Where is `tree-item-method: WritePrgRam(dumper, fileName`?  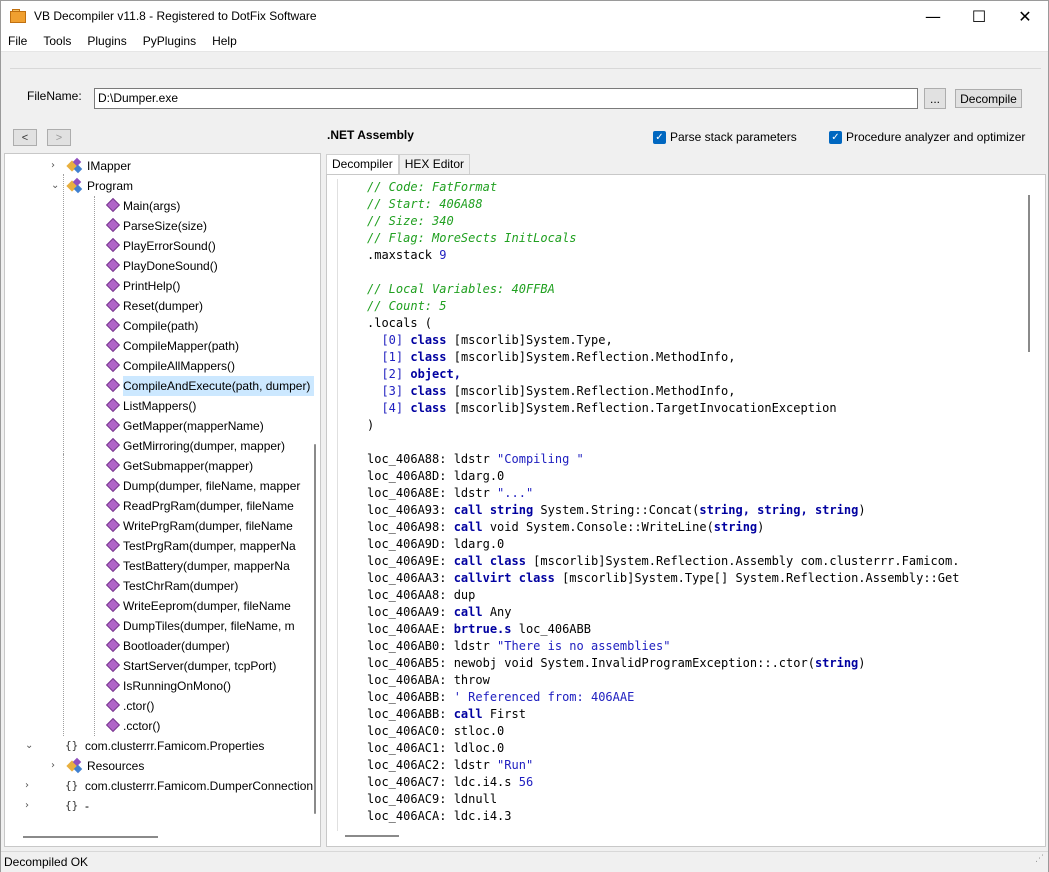 tree-item-method: WritePrgRam(dumper, fileName is located at coordinates (160, 526).